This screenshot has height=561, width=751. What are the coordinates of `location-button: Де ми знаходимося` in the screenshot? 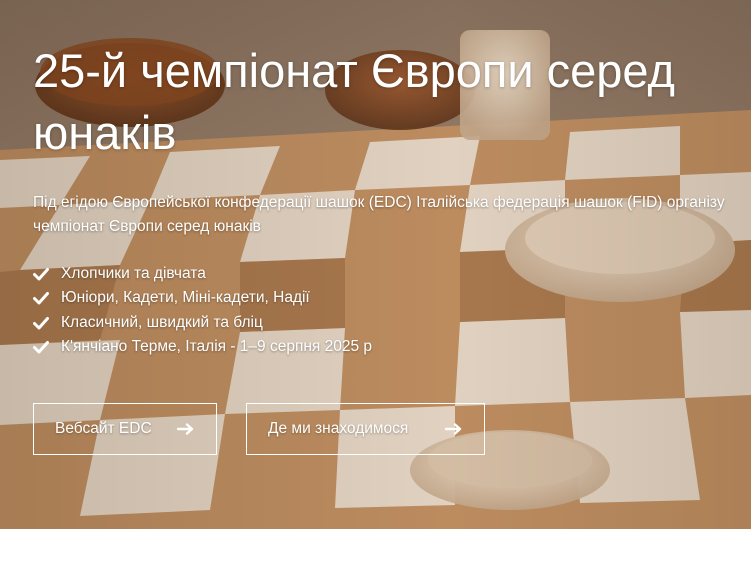 It's located at (365, 429).